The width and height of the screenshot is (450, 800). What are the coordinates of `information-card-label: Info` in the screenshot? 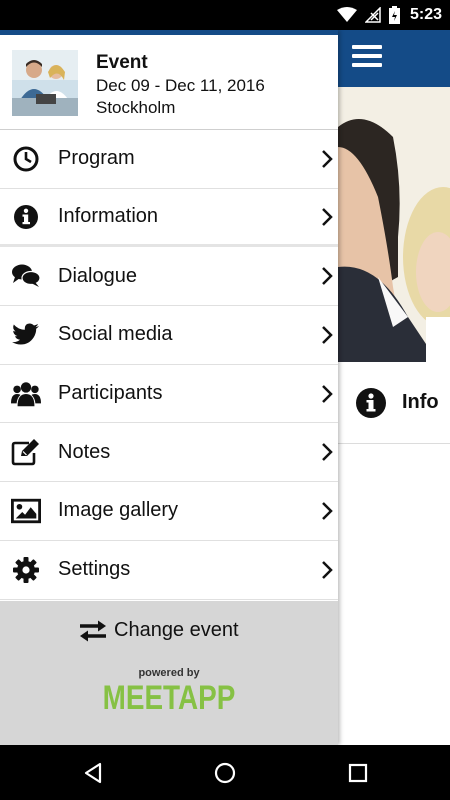 It's located at (420, 402).